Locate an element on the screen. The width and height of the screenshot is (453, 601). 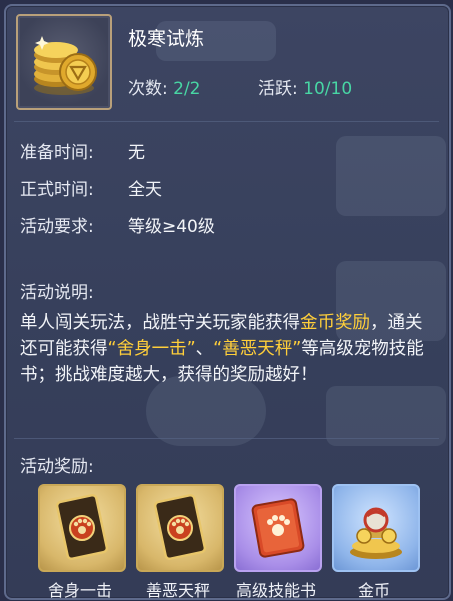
reward-name: 善恶天秤 is located at coordinates (177, 590).